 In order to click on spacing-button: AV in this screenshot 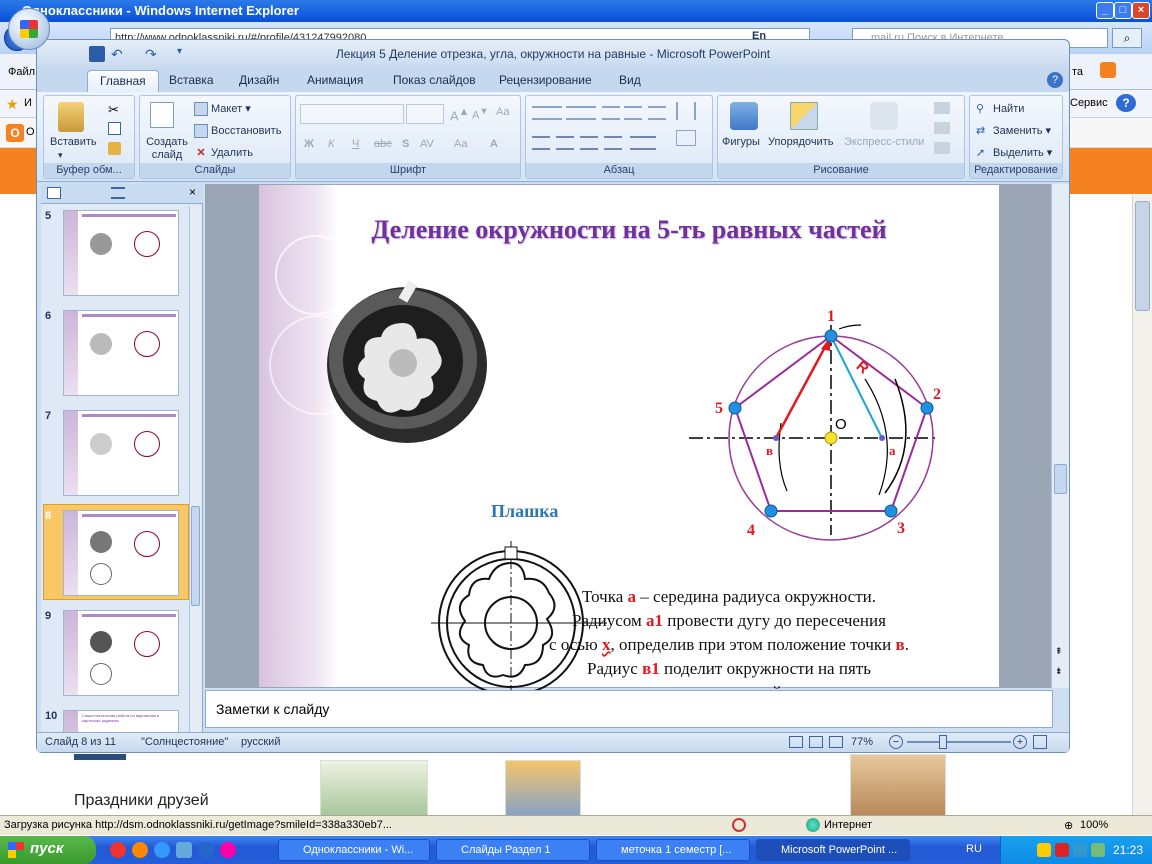, I will do `click(427, 144)`.